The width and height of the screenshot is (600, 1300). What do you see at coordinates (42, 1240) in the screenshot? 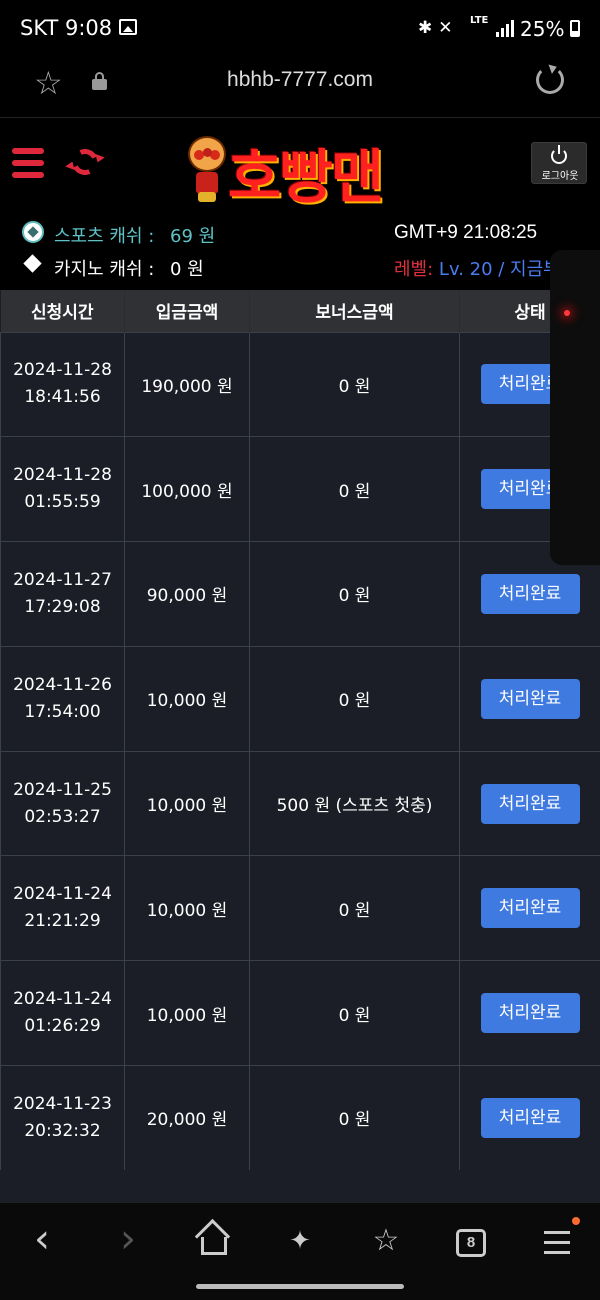
I see `back-icon: ‹` at bounding box center [42, 1240].